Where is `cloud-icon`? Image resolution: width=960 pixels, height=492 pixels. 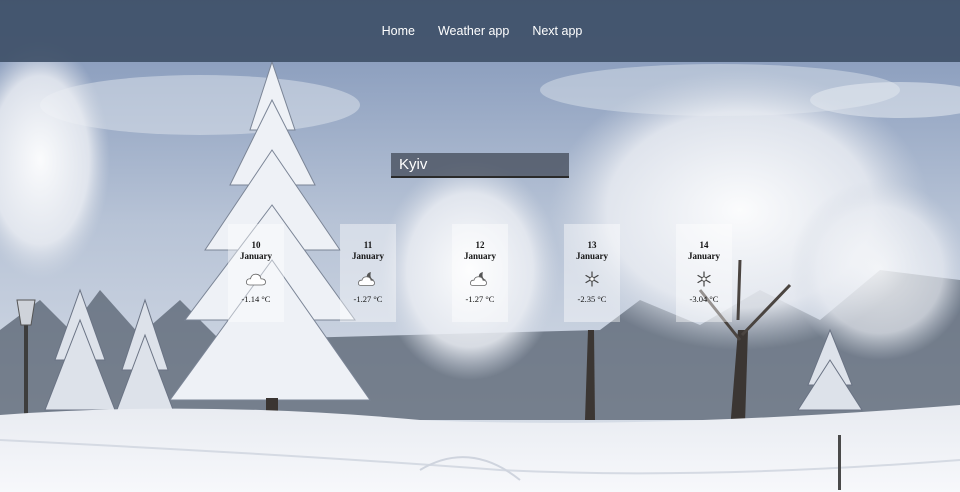 cloud-icon is located at coordinates (256, 279).